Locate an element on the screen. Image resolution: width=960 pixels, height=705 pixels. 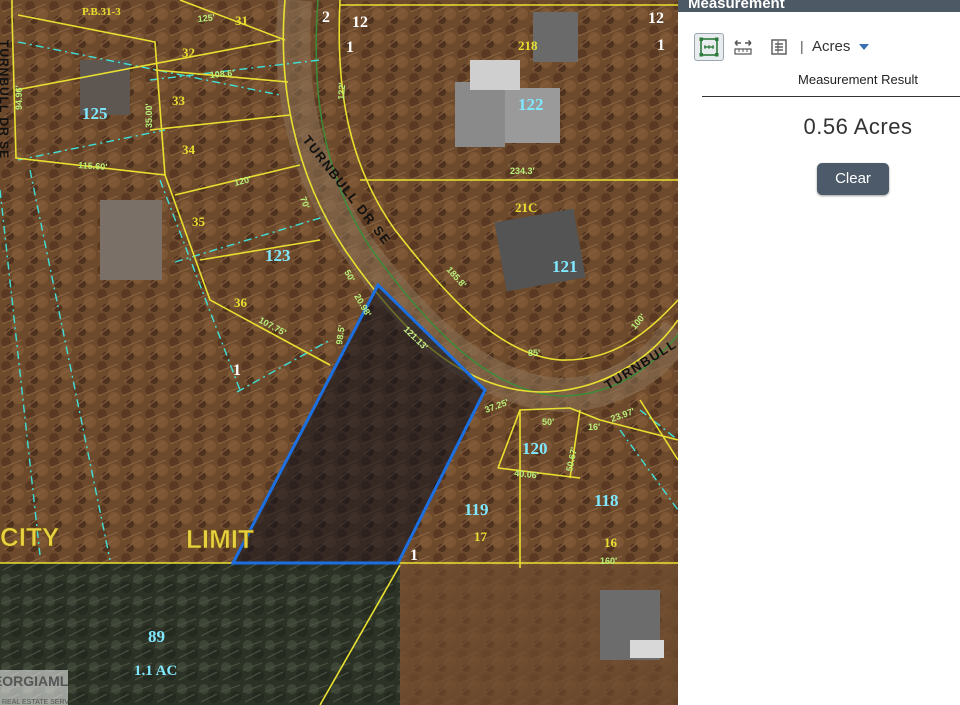
caret-down-icon is located at coordinates (863, 47).